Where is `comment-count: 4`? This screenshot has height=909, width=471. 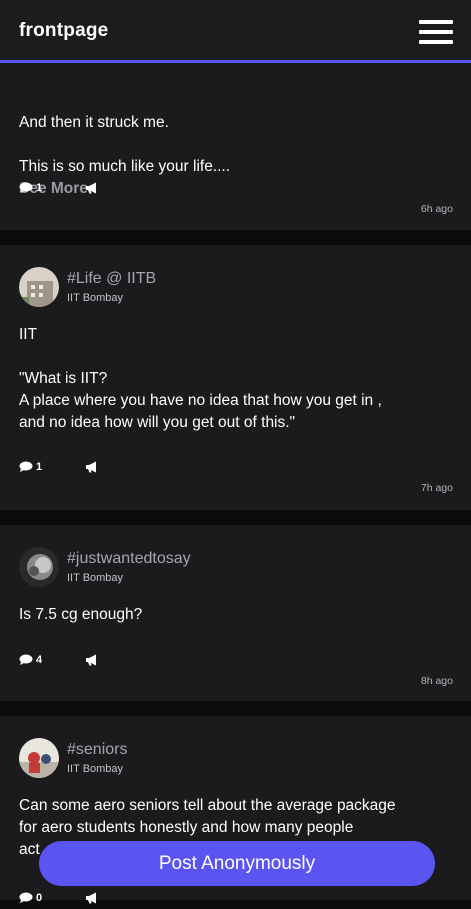 comment-count: 4 is located at coordinates (39, 660).